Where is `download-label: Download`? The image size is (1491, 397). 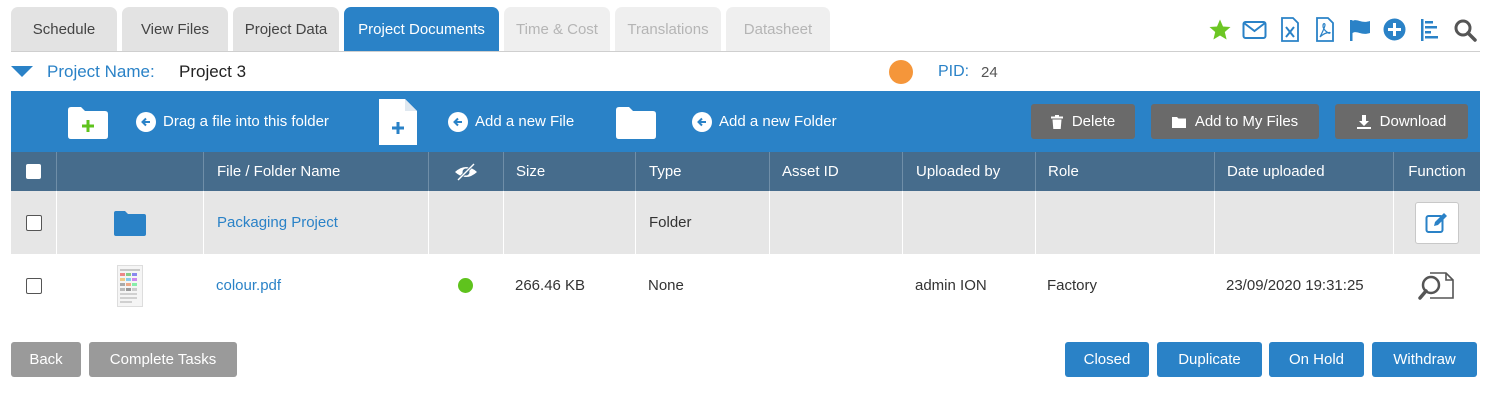 download-label: Download is located at coordinates (1413, 121).